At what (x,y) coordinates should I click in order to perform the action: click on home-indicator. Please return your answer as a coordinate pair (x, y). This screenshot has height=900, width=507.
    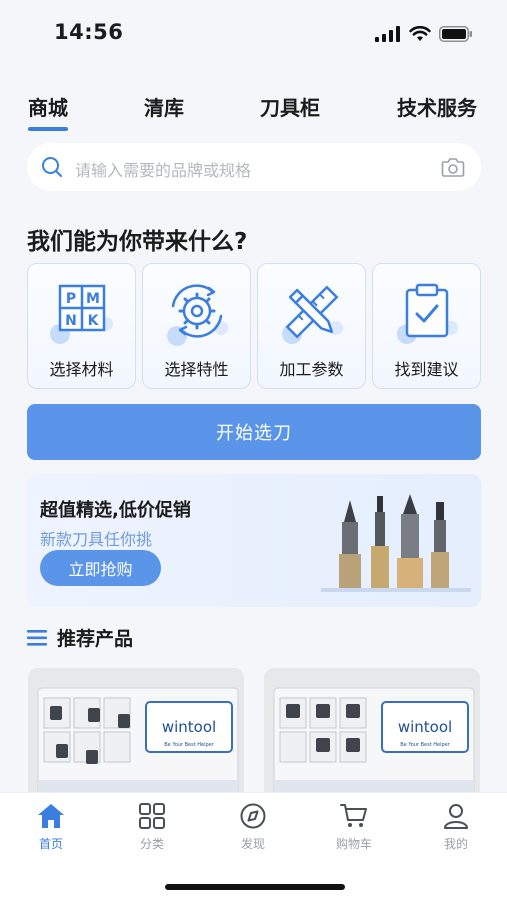
    Looking at the image, I should click on (255, 887).